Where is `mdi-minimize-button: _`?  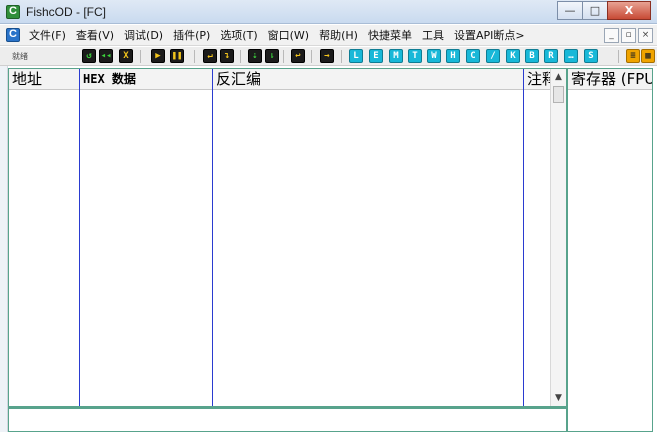 mdi-minimize-button: _ is located at coordinates (611, 35).